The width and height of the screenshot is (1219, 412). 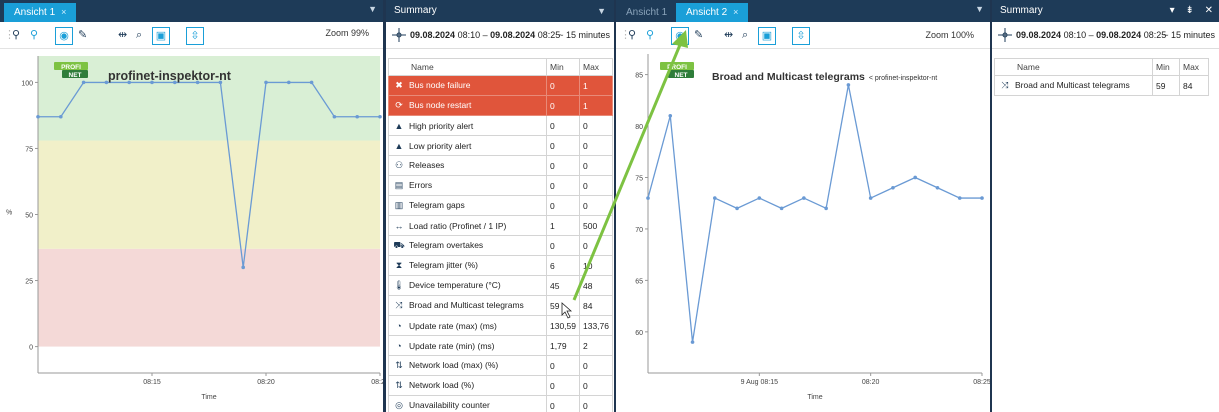 What do you see at coordinates (500, 265) in the screenshot?
I see `table-row: ⧗ Telegram jitter (%) 6 10` at bounding box center [500, 265].